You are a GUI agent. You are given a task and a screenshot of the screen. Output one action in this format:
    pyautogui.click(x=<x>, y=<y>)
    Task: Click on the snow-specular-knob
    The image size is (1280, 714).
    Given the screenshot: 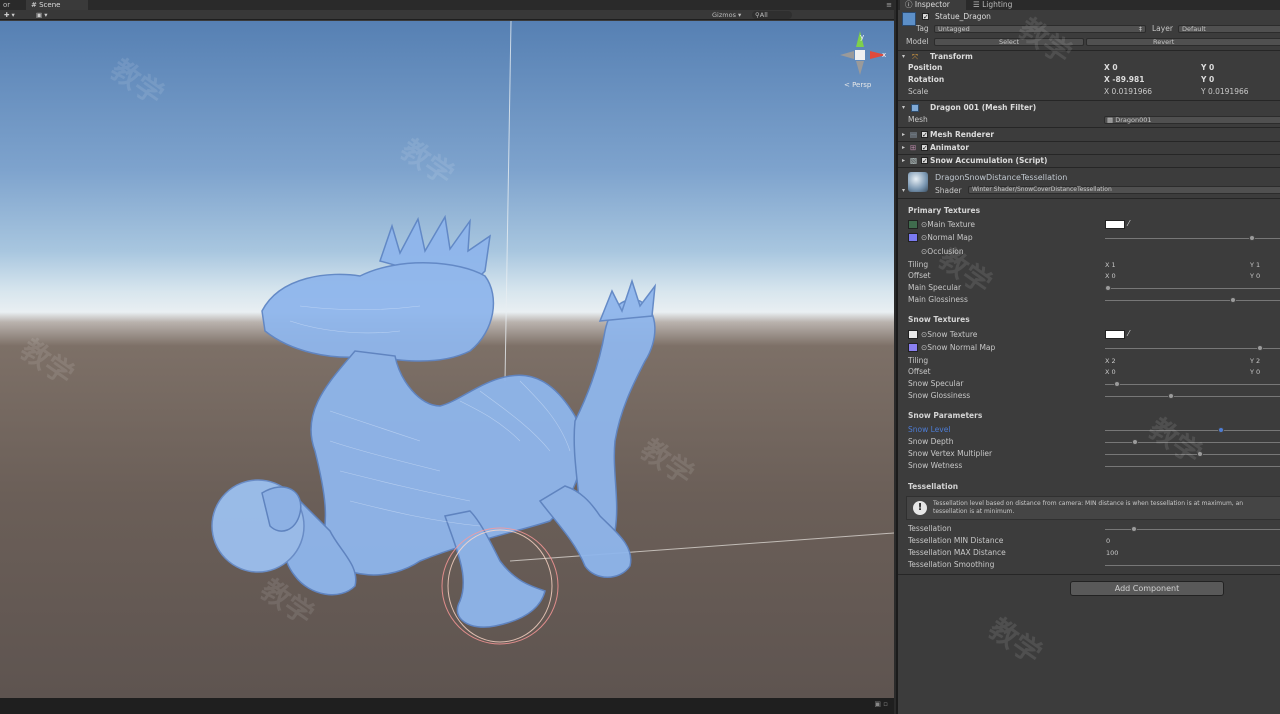 What is the action you would take?
    pyautogui.click(x=1116, y=384)
    